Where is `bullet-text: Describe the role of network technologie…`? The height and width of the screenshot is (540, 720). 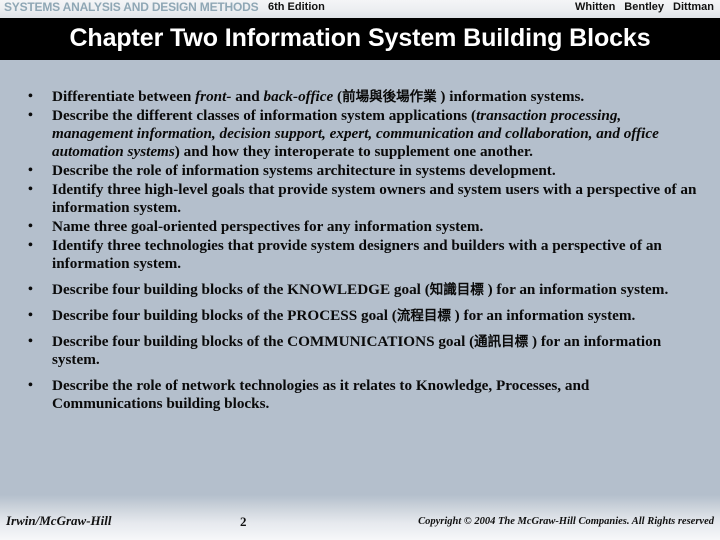 bullet-text: Describe the role of network technologie… is located at coordinates (321, 394).